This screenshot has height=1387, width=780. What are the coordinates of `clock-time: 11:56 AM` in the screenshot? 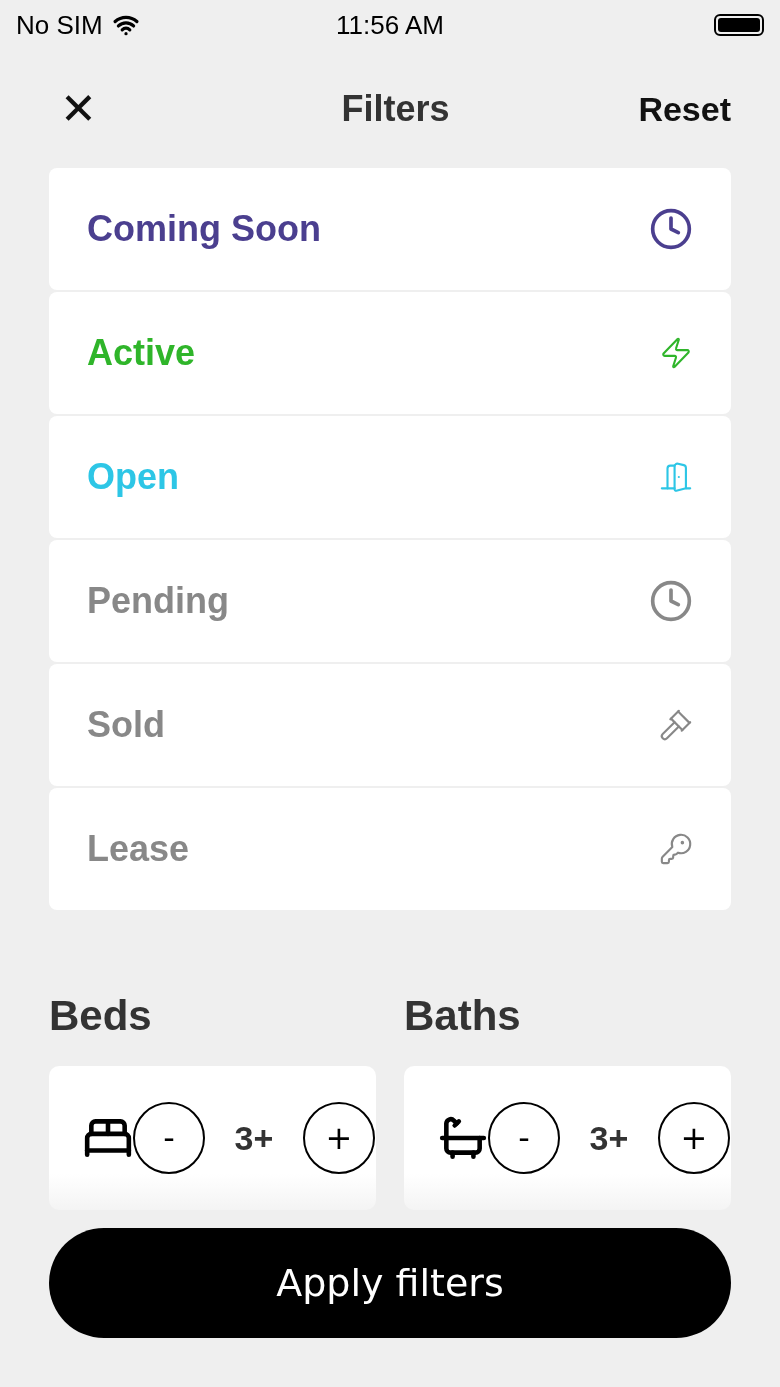 It's located at (390, 25).